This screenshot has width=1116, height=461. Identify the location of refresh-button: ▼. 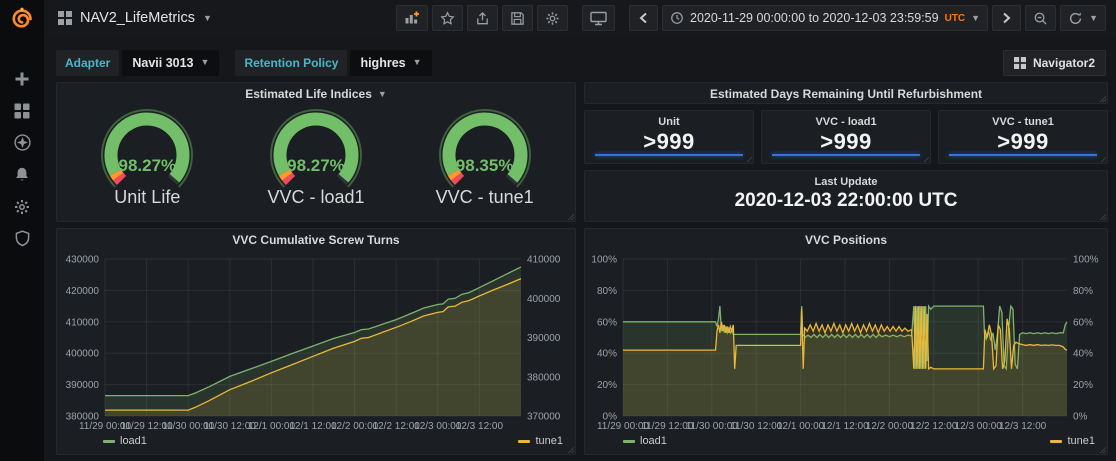
(1083, 18).